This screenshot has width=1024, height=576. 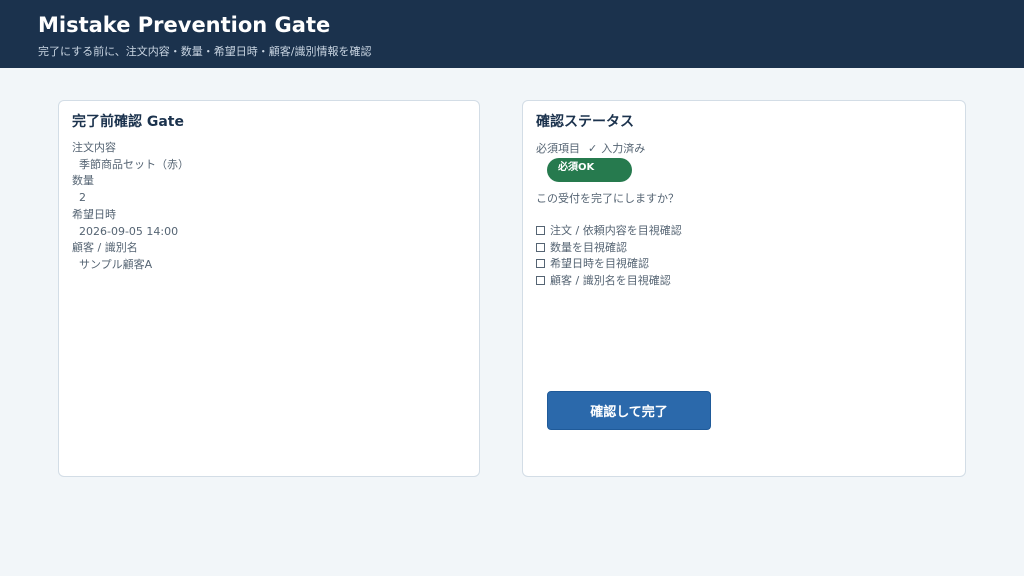 What do you see at coordinates (94, 214) in the screenshot?
I see `field-label-datetime: 希望日時` at bounding box center [94, 214].